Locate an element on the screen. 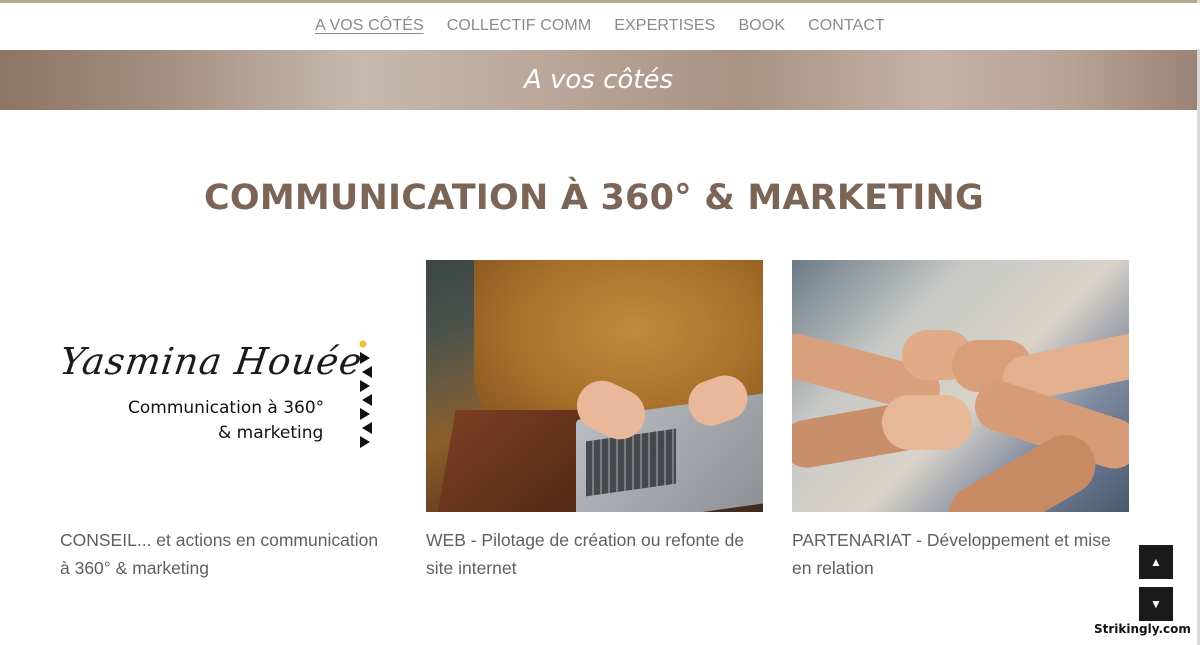 Image resolution: width=1200 pixels, height=645 pixels. logo-script-name: Yasmina Houée is located at coordinates (213, 361).